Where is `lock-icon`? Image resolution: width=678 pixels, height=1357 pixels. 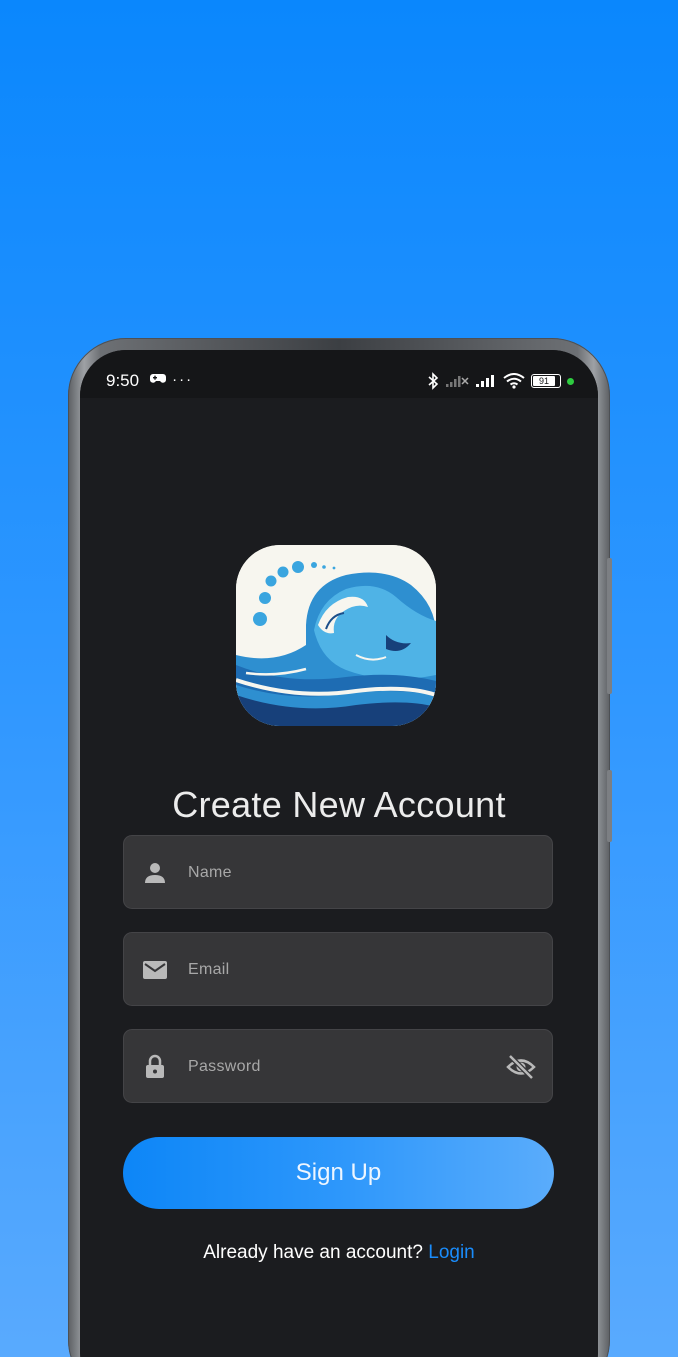
lock-icon is located at coordinates (155, 1066).